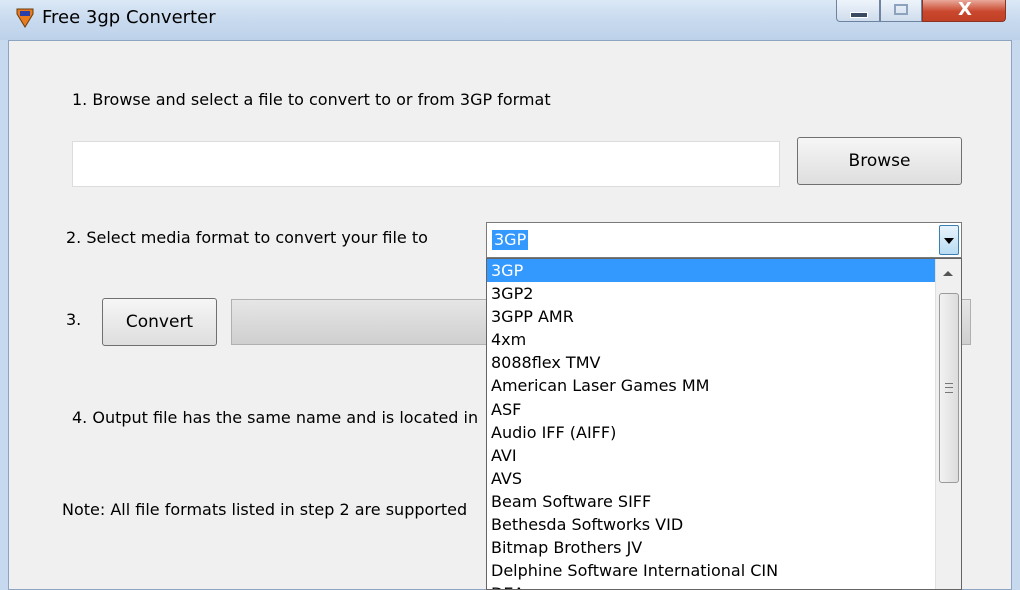 Image resolution: width=1020 pixels, height=590 pixels. Describe the element at coordinates (724, 585) in the screenshot. I see `format-option: DEA` at that location.